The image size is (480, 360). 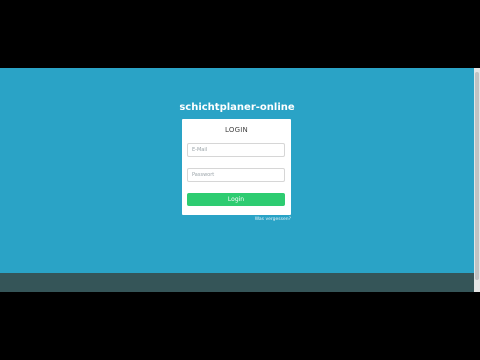 I want to click on login-card: LOGIN Login, so click(x=236, y=167).